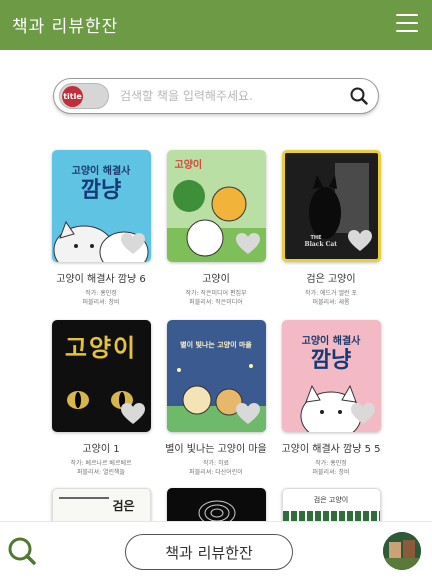  I want to click on book-title: 별이 빛나는 고양이 마을, so click(216, 449).